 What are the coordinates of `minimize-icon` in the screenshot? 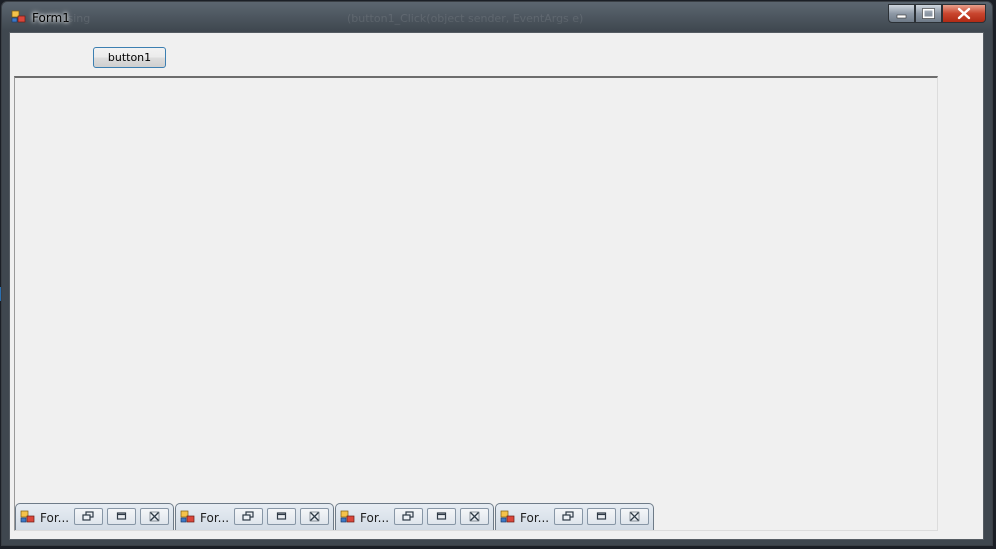 It's located at (901, 16).